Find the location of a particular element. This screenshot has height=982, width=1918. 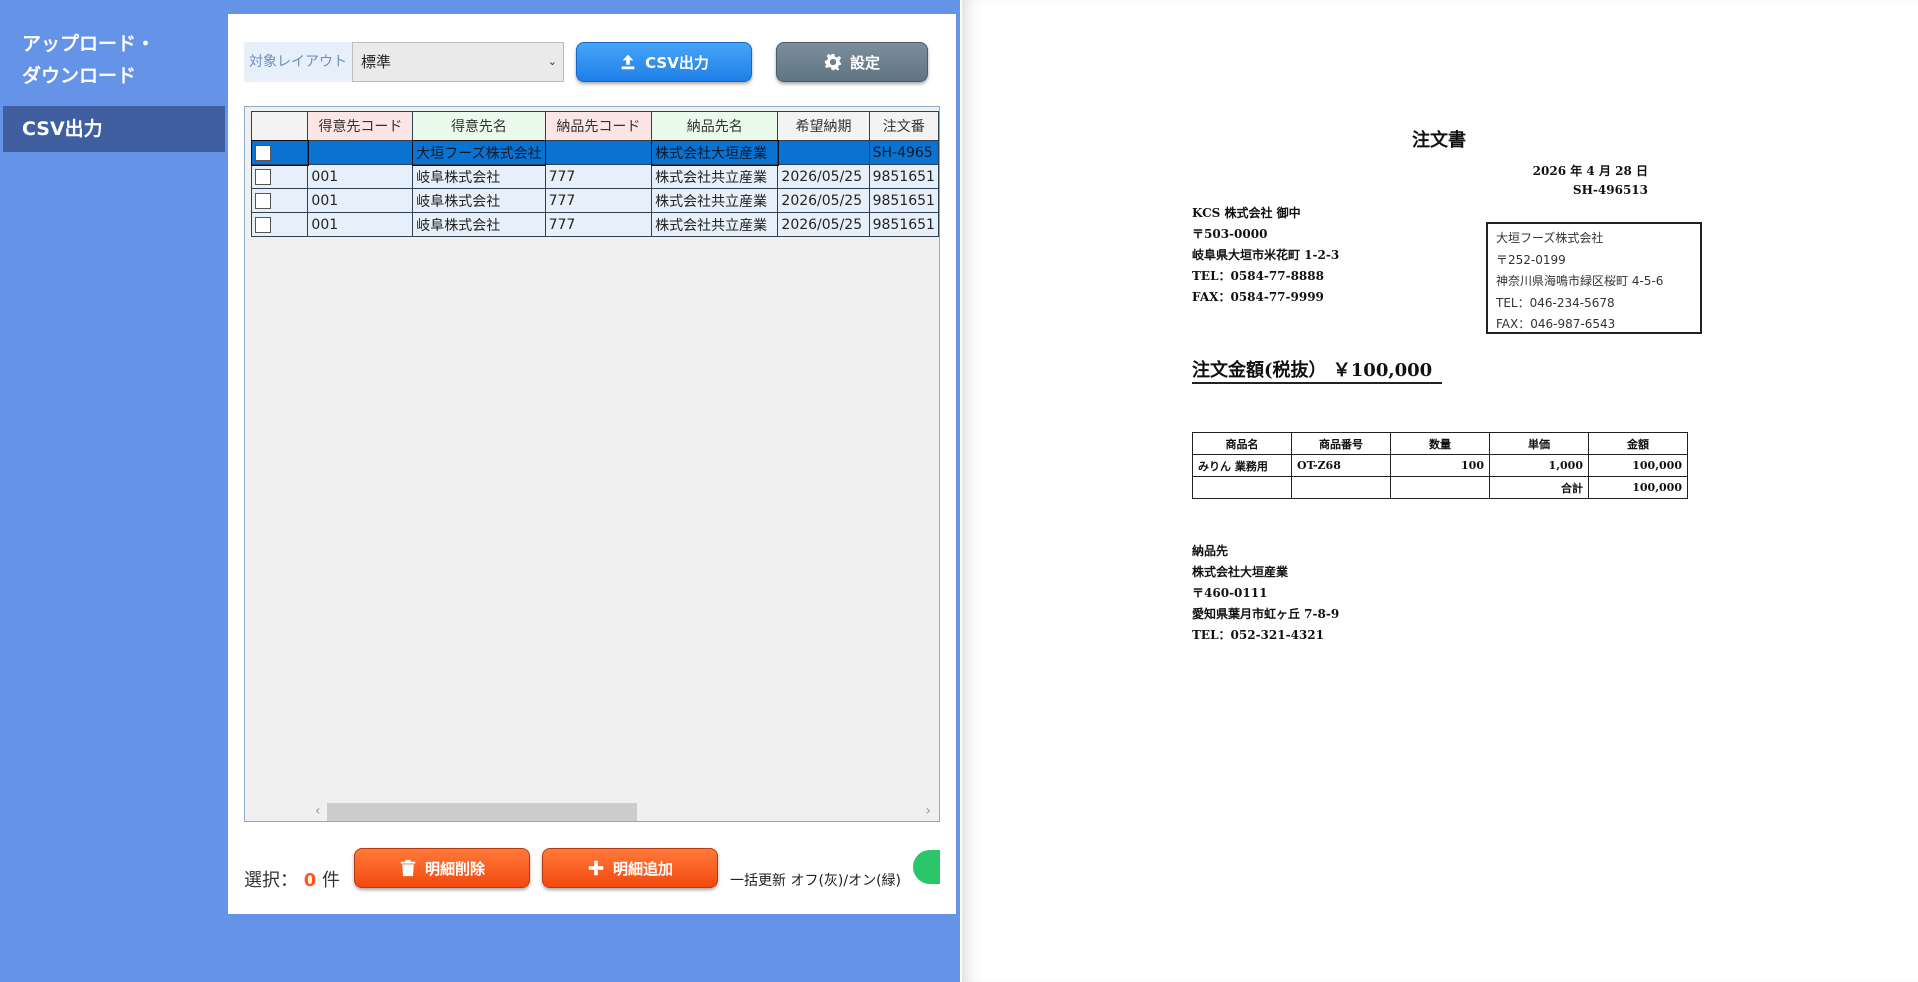

delete-detail-button: 明細削除 is located at coordinates (442, 868).